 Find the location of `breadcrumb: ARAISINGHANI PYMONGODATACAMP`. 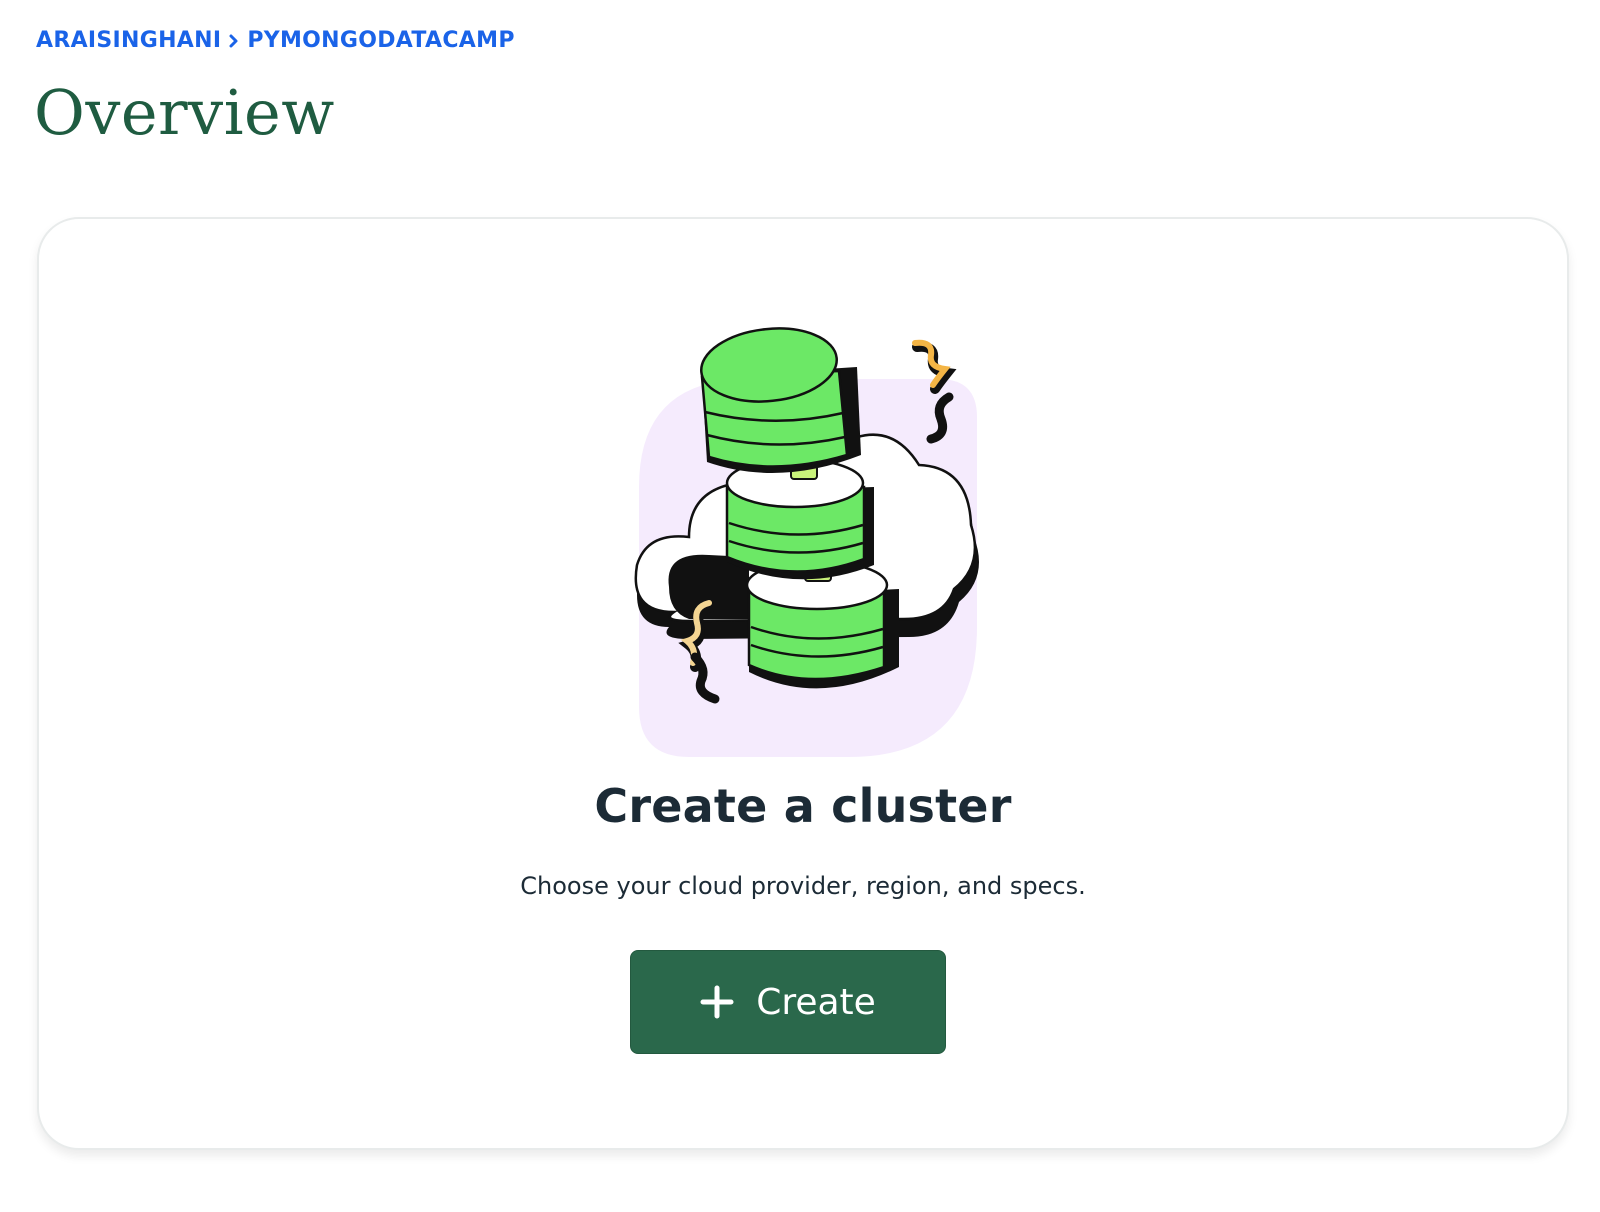

breadcrumb: ARAISINGHANI PYMONGODATACAMP is located at coordinates (275, 40).